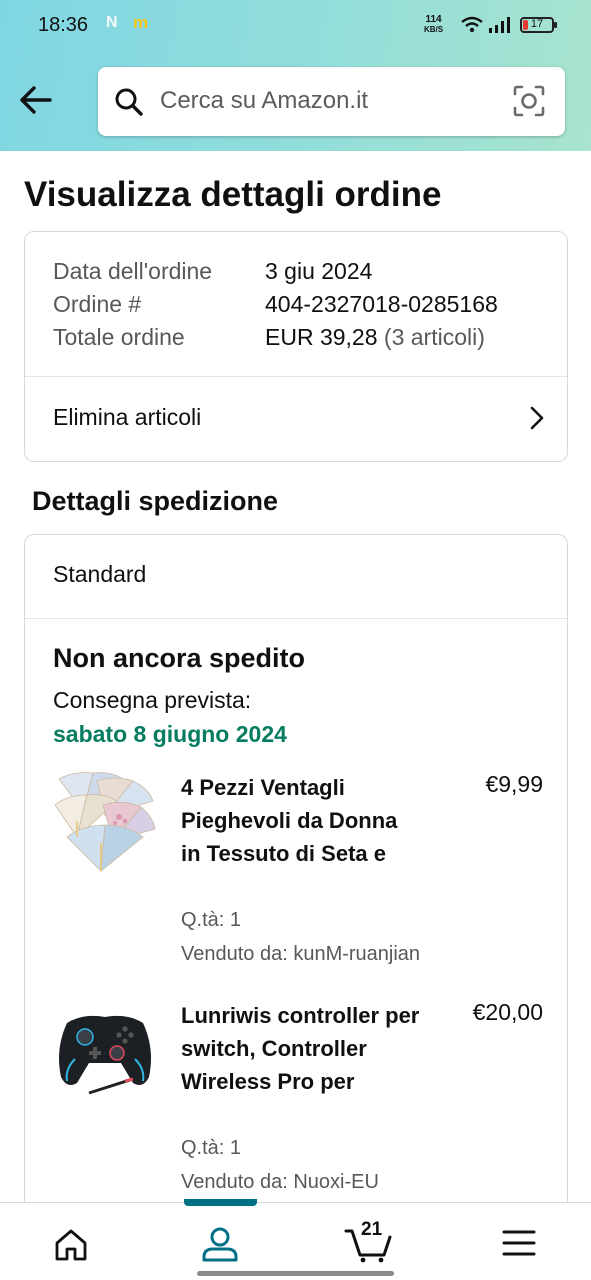 Image resolution: width=591 pixels, height=1280 pixels. I want to click on remove-items-button: Elimina articoli, so click(296, 419).